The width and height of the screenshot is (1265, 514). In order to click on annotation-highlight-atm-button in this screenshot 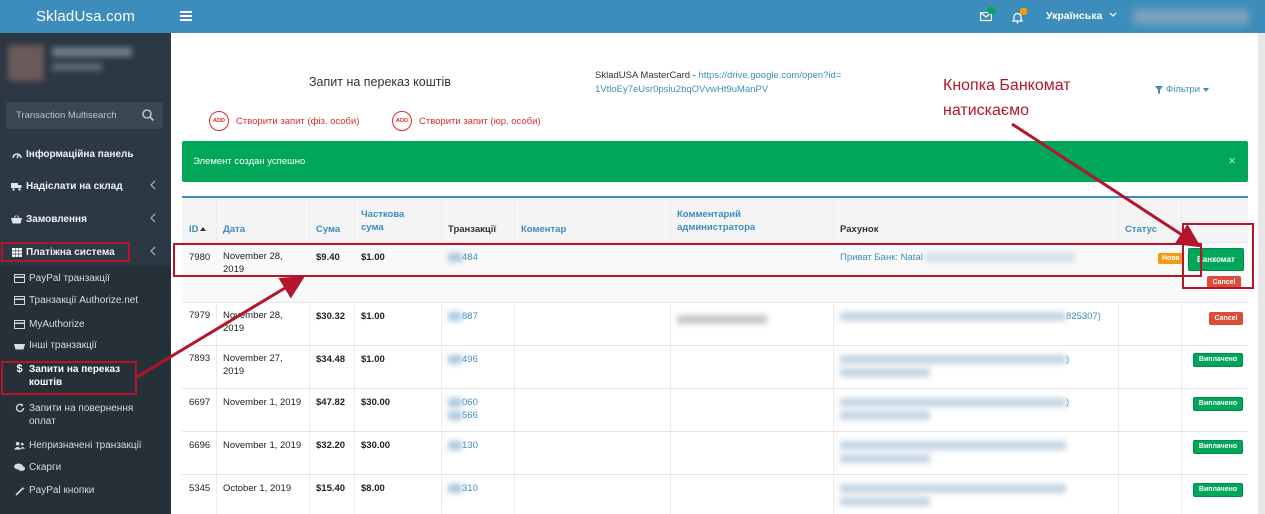, I will do `click(1218, 256)`.